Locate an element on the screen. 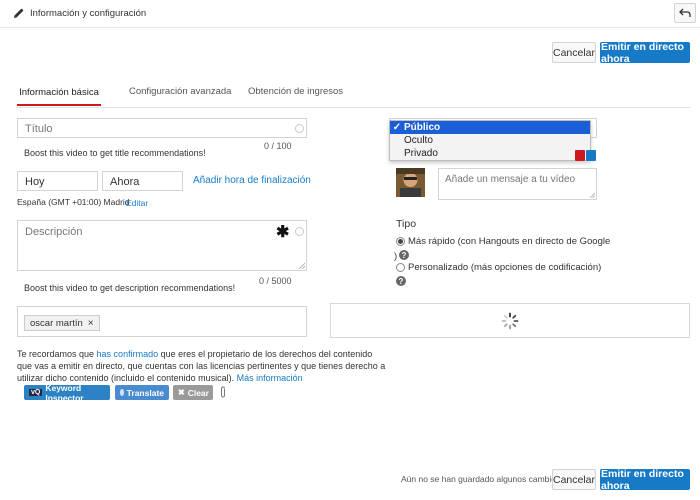 The width and height of the screenshot is (700, 500). title-counter: 0 / 100 is located at coordinates (278, 146).